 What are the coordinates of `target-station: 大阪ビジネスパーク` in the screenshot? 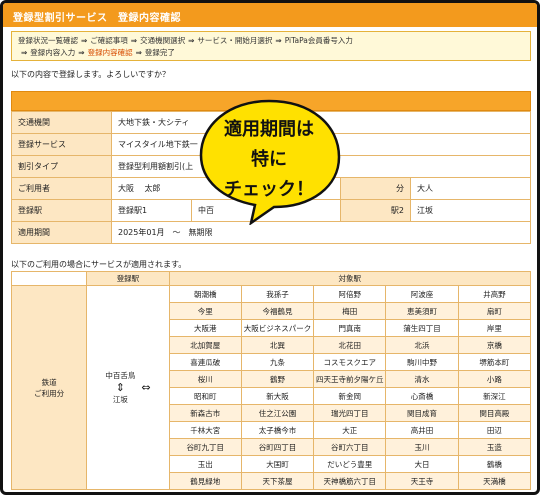 It's located at (277, 328).